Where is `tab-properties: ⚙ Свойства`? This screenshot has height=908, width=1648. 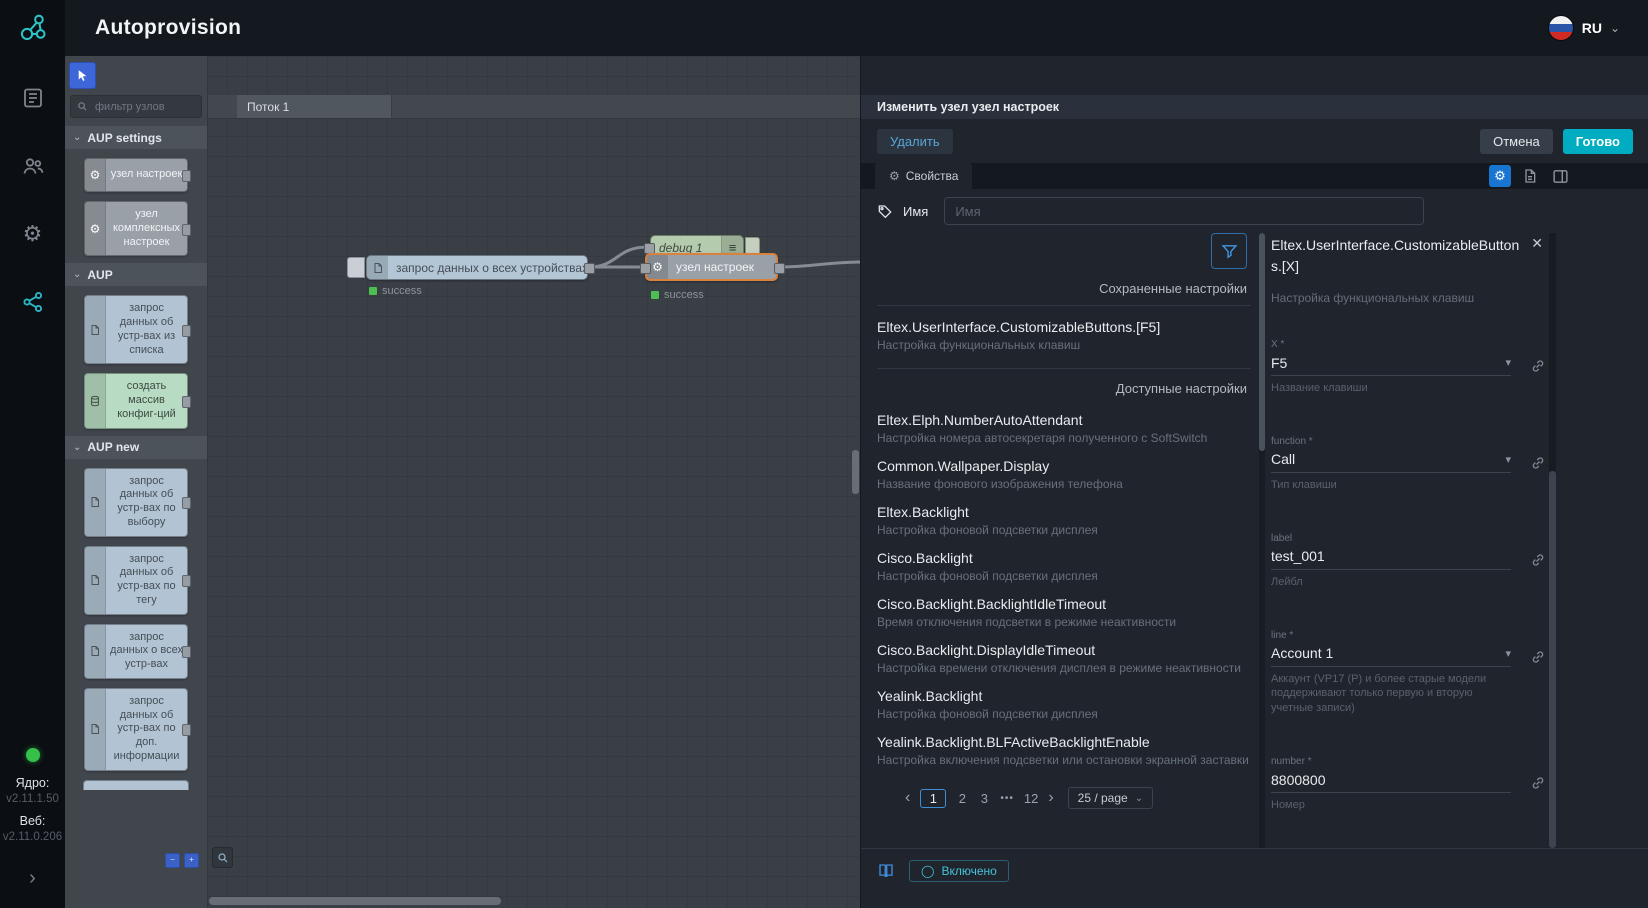
tab-properties: ⚙ Свойства is located at coordinates (924, 176).